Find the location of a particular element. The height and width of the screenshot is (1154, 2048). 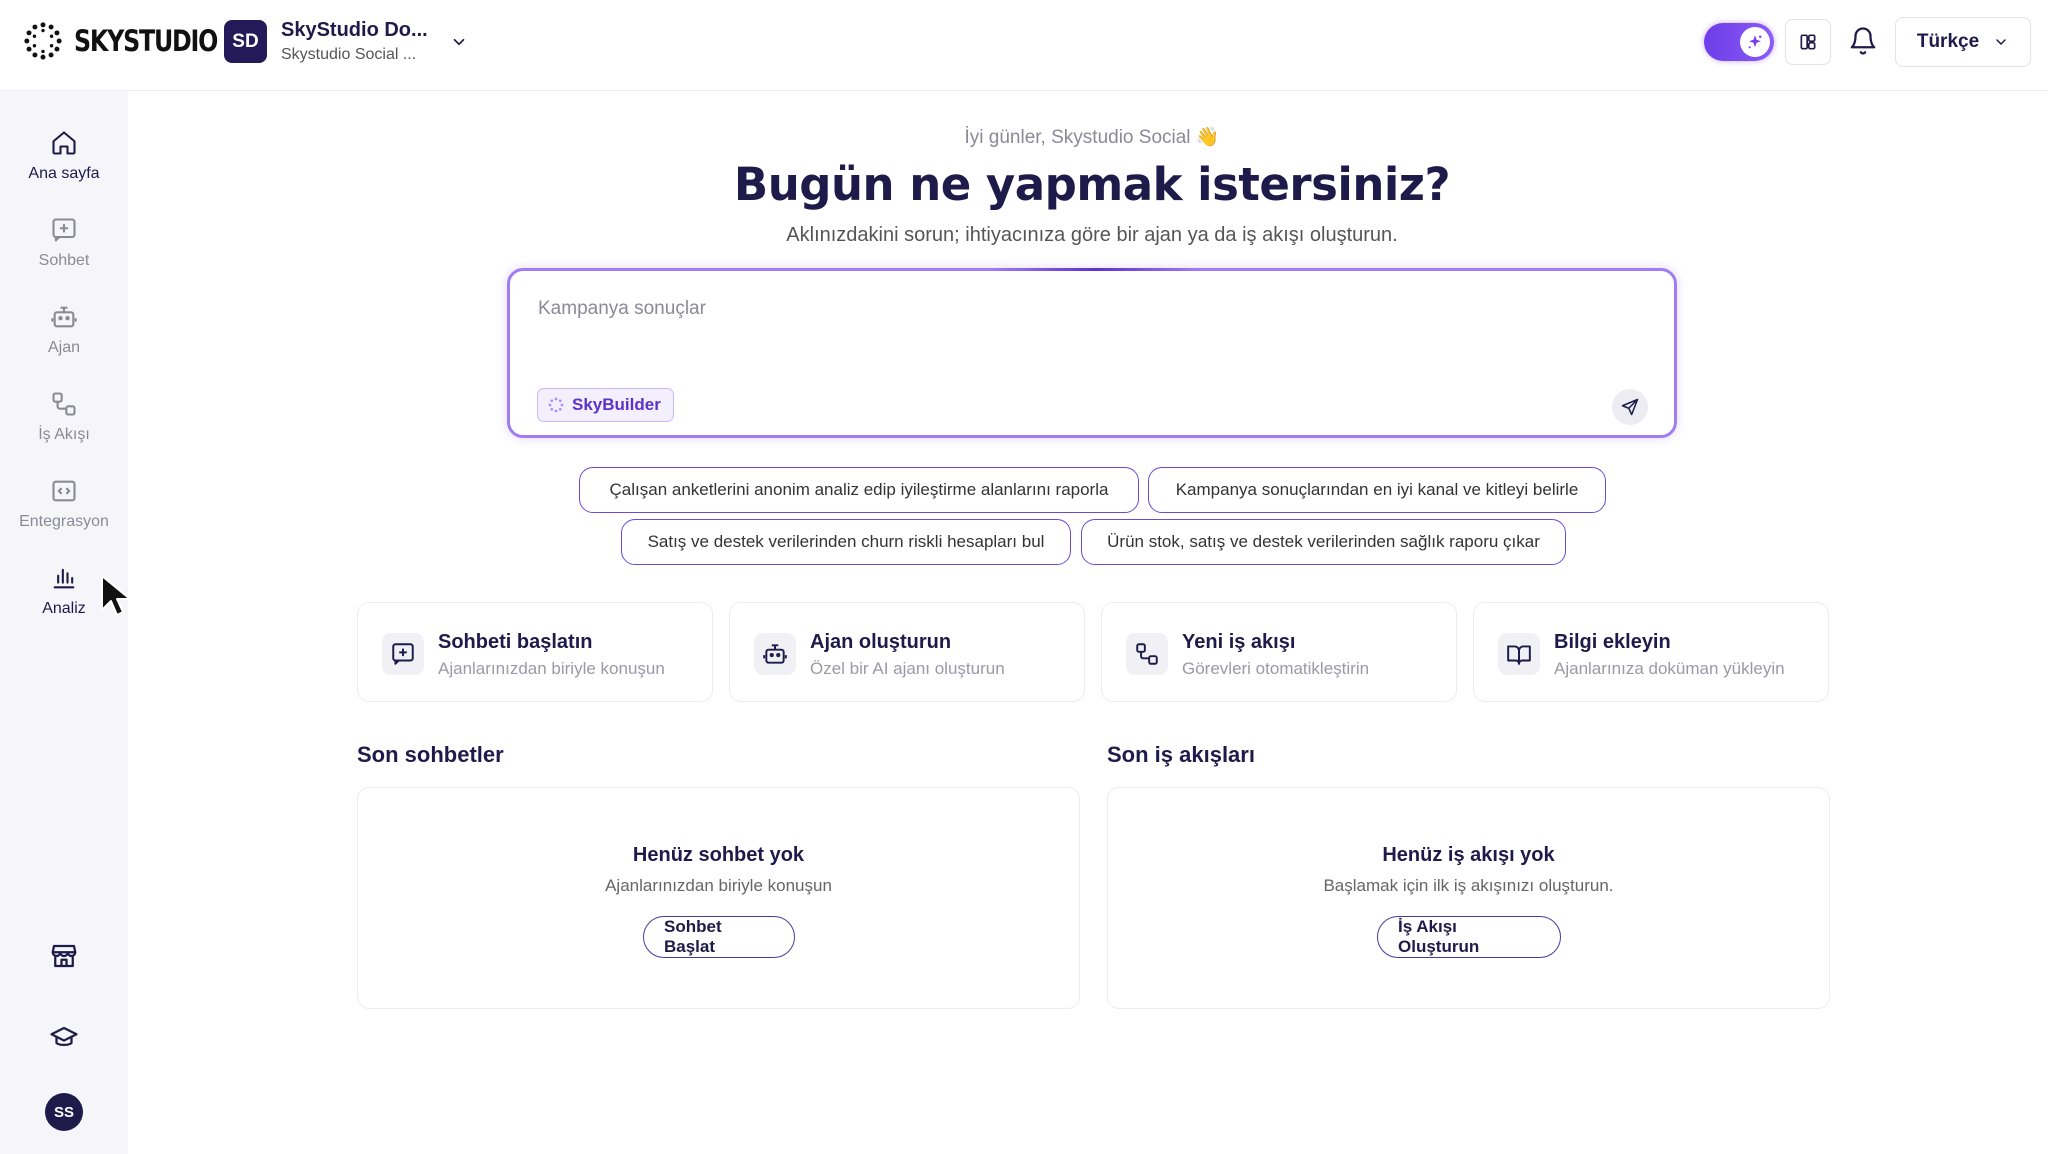

sidebar-item-label: Entegrasyon is located at coordinates (64, 521).